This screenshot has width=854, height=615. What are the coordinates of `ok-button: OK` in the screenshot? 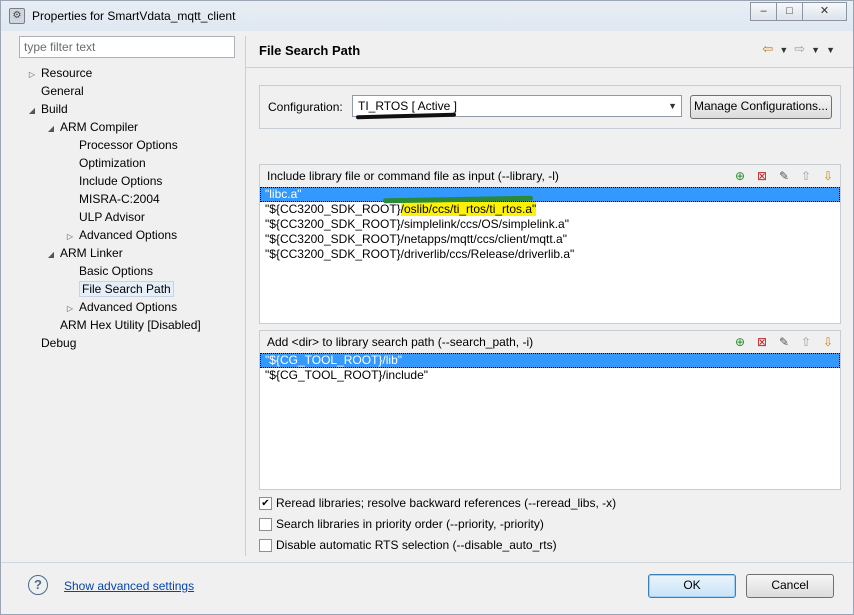 It's located at (692, 586).